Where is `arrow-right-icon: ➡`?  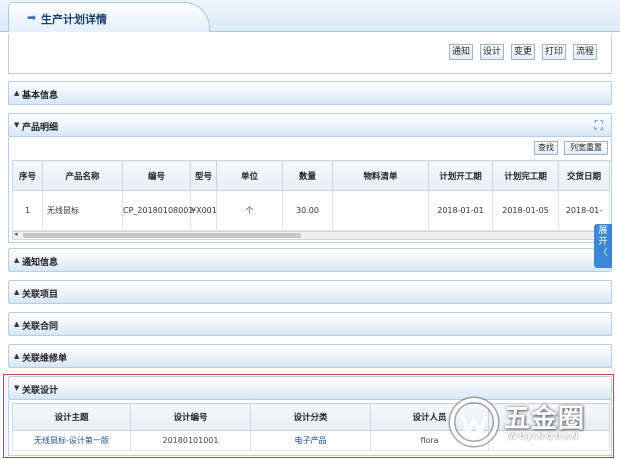
arrow-right-icon: ➡ is located at coordinates (32, 17).